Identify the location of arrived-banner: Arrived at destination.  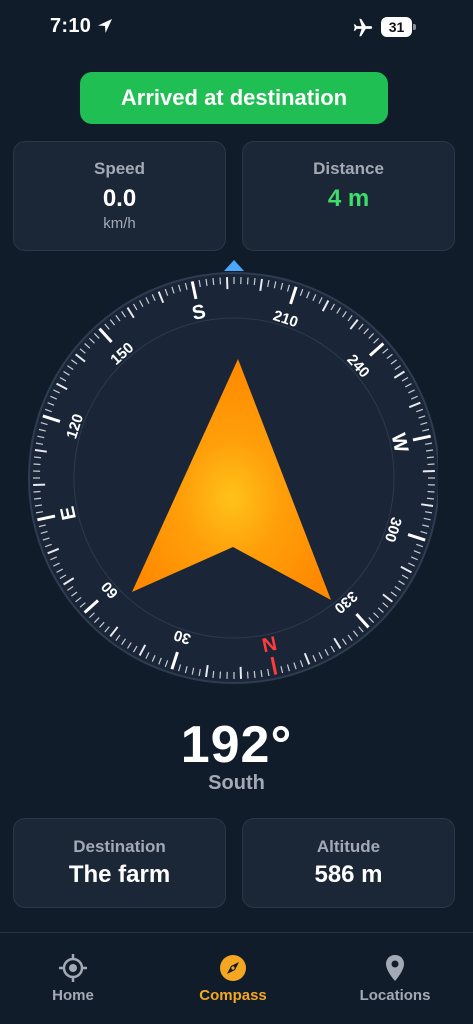
(234, 98).